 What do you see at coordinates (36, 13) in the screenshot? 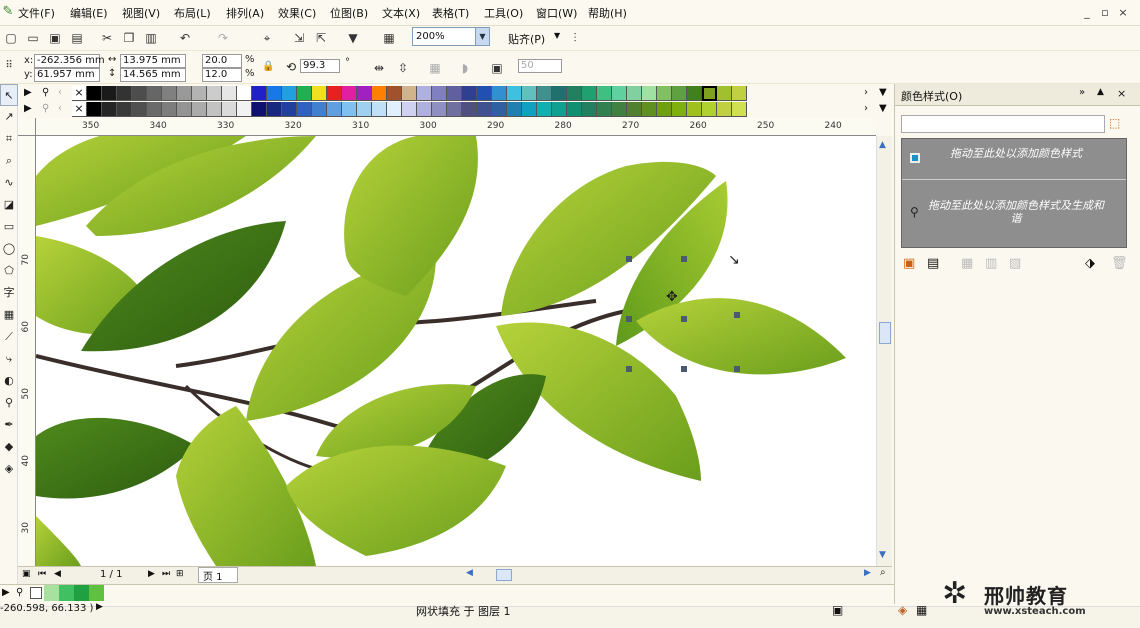
I see `menu-item: 文件(F)` at bounding box center [36, 13].